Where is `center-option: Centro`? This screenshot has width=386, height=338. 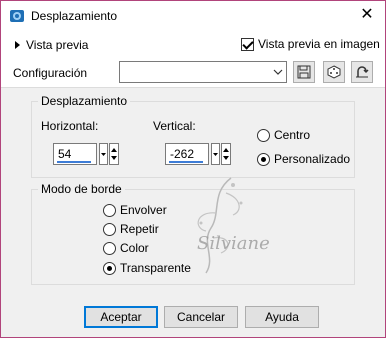
center-option: Centro is located at coordinates (283, 135).